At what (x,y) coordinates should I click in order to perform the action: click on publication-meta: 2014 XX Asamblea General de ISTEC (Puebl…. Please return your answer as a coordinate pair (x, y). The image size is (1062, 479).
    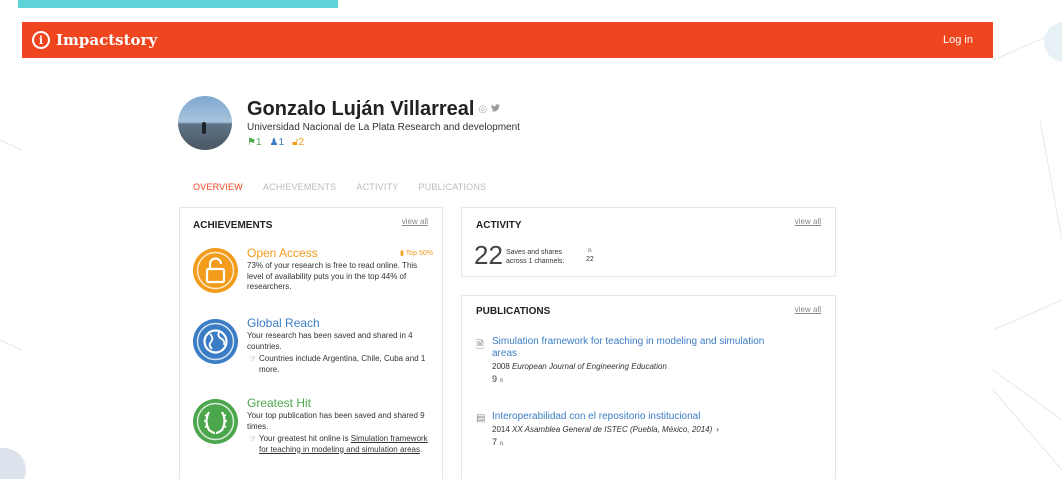
    Looking at the image, I should click on (606, 429).